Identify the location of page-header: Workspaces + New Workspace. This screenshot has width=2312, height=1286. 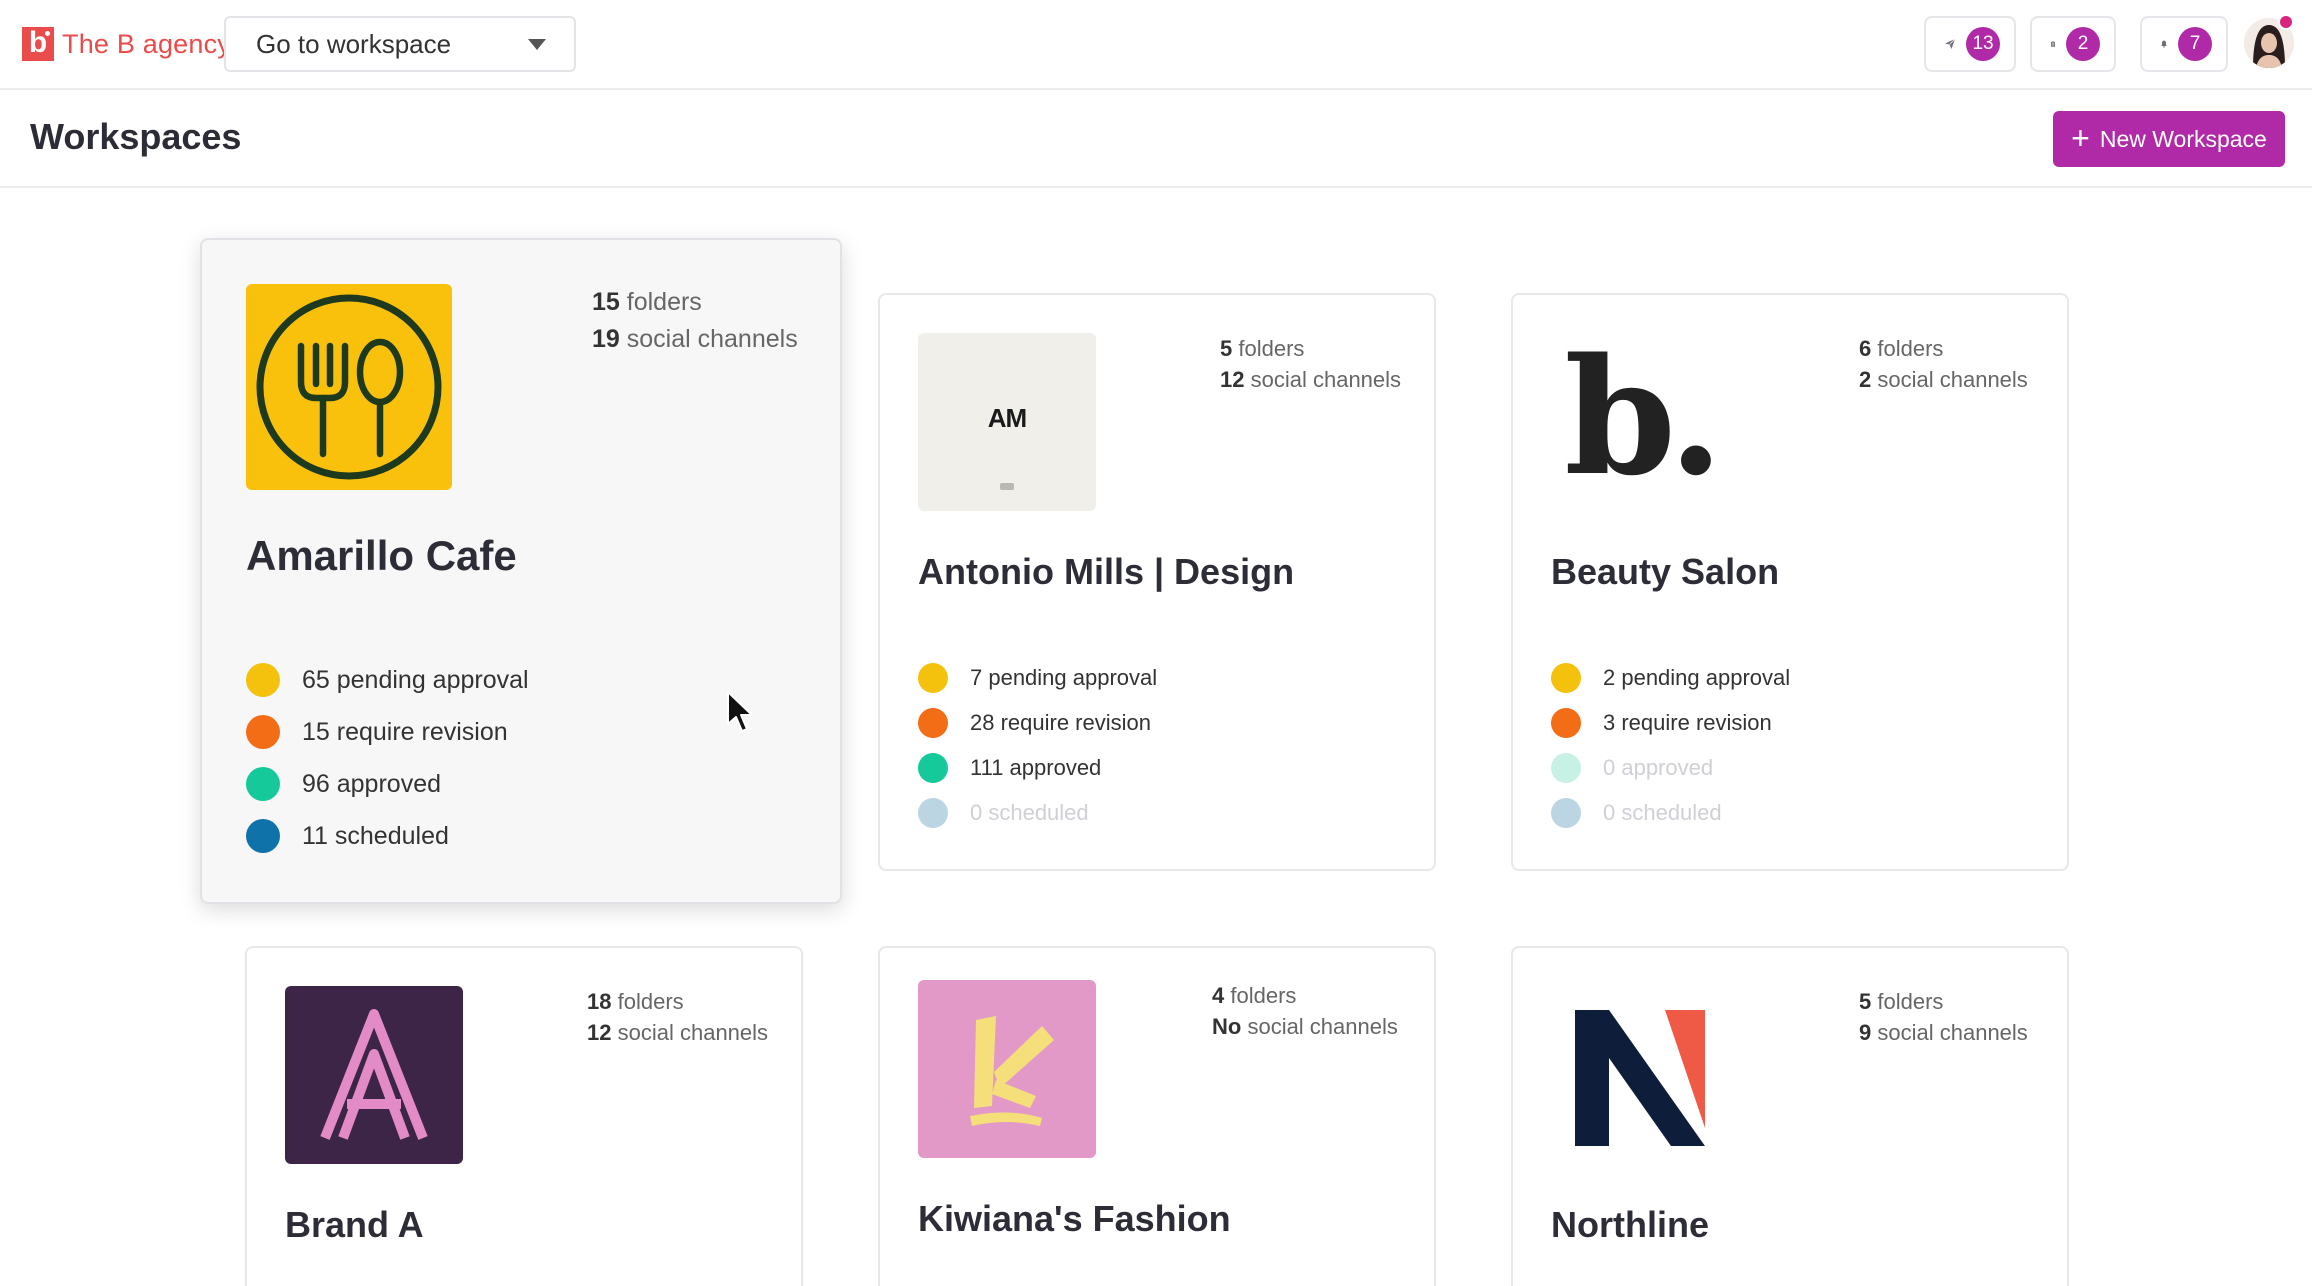
(1156, 140).